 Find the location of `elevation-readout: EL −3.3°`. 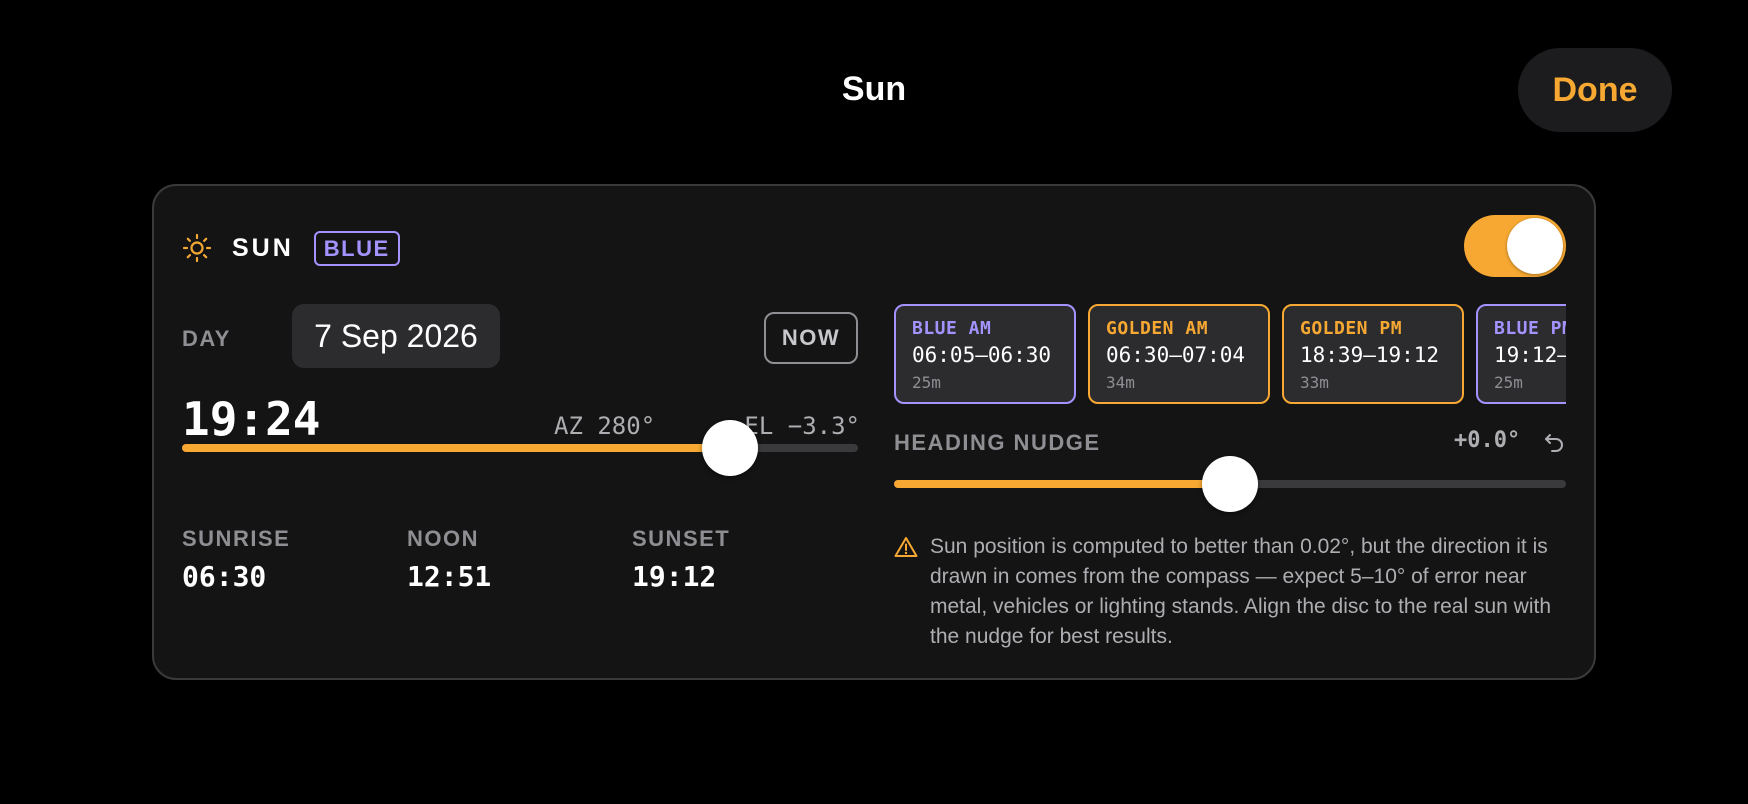

elevation-readout: EL −3.3° is located at coordinates (802, 426).